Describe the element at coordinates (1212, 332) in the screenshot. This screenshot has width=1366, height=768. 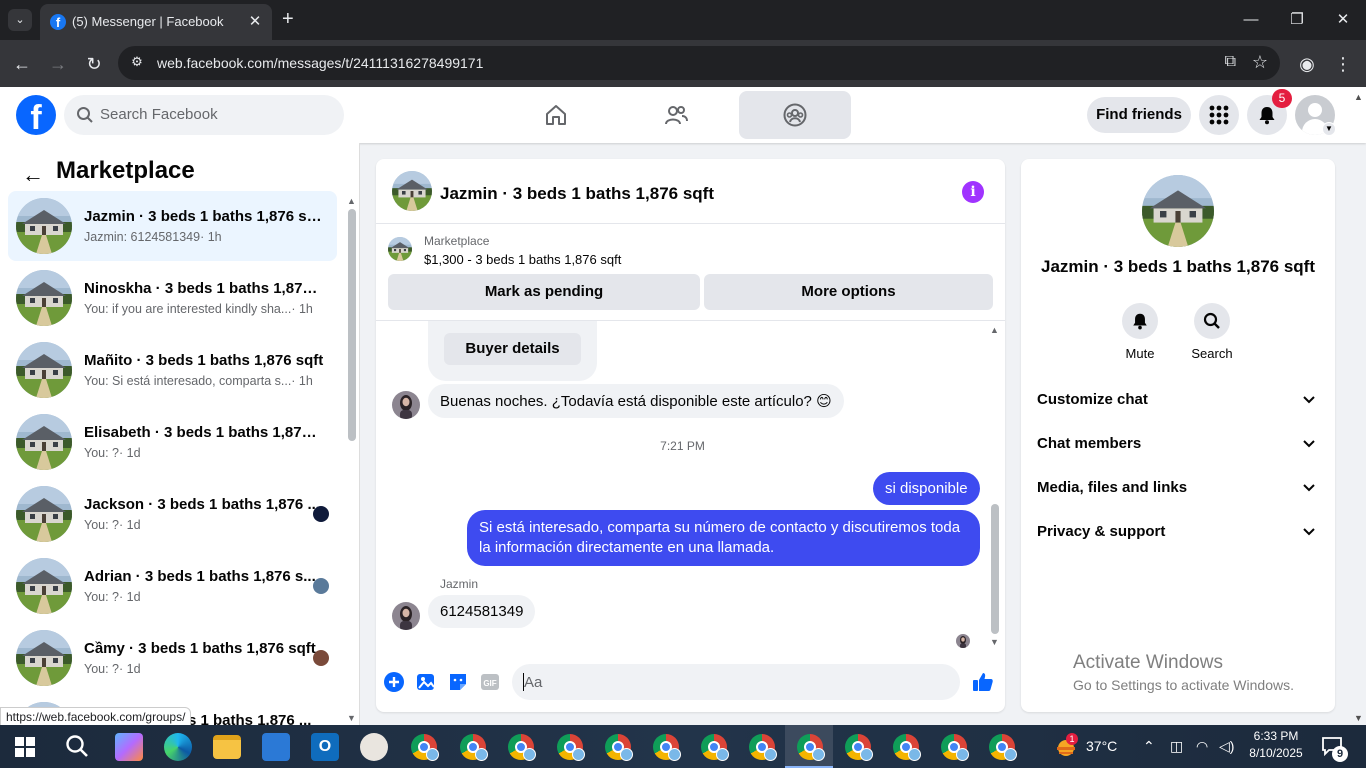
I see `search-in-chat-button: Search` at that location.